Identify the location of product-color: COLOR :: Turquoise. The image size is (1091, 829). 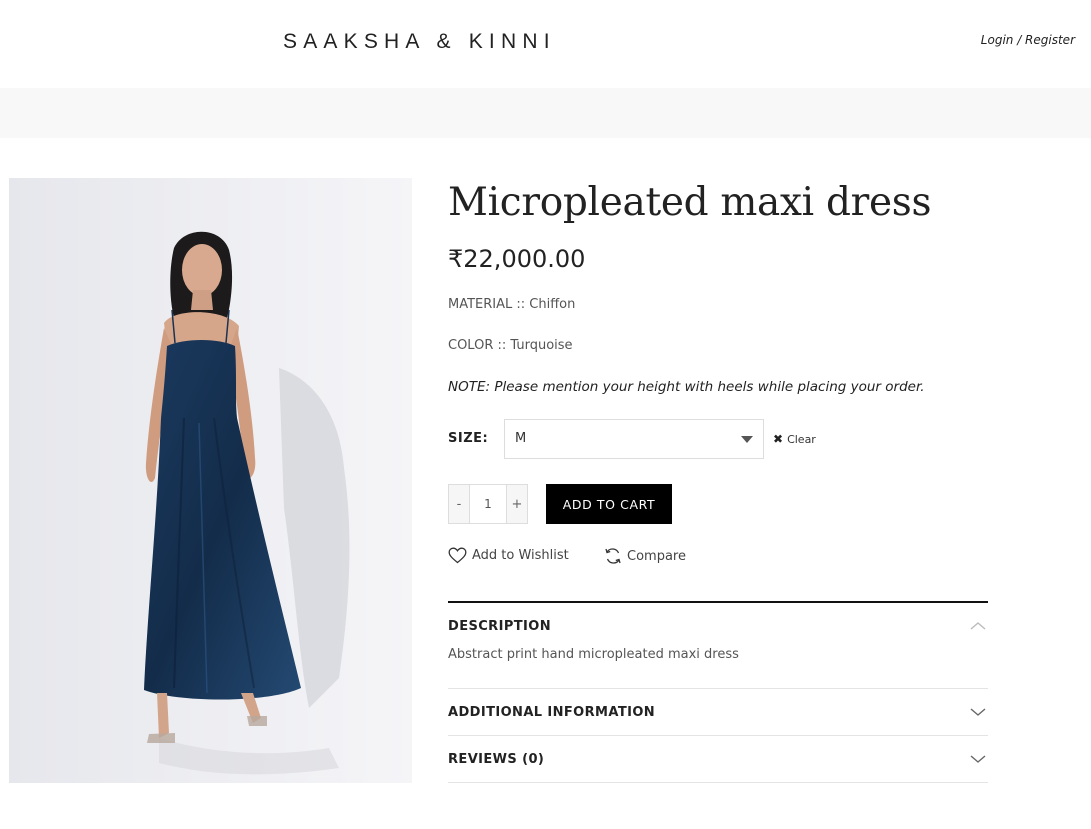
(510, 345).